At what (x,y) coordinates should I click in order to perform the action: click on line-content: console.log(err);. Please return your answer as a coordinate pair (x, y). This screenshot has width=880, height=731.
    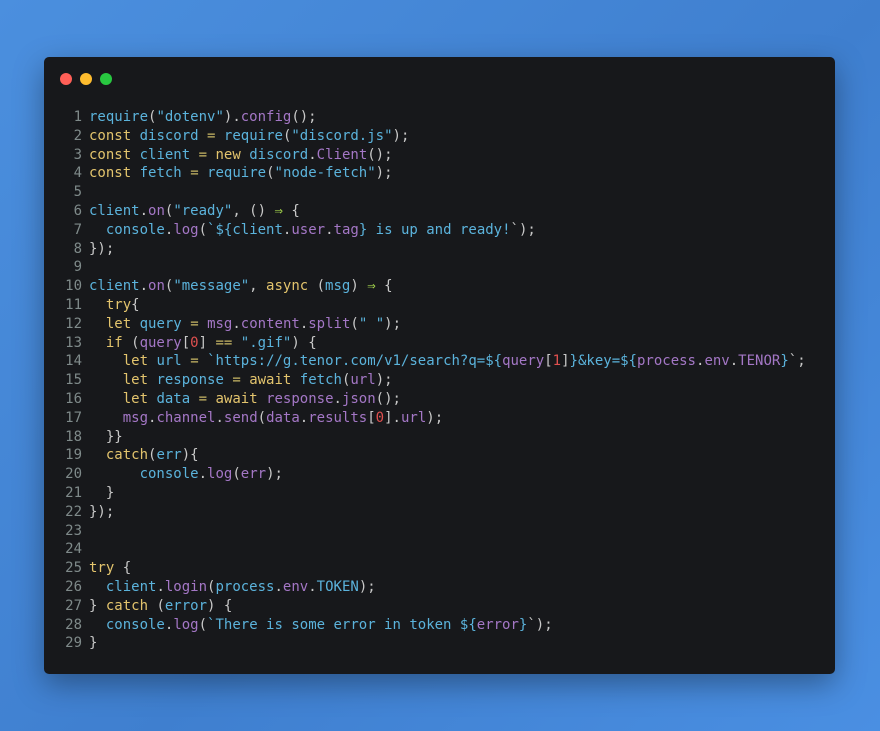
    Looking at the image, I should click on (186, 474).